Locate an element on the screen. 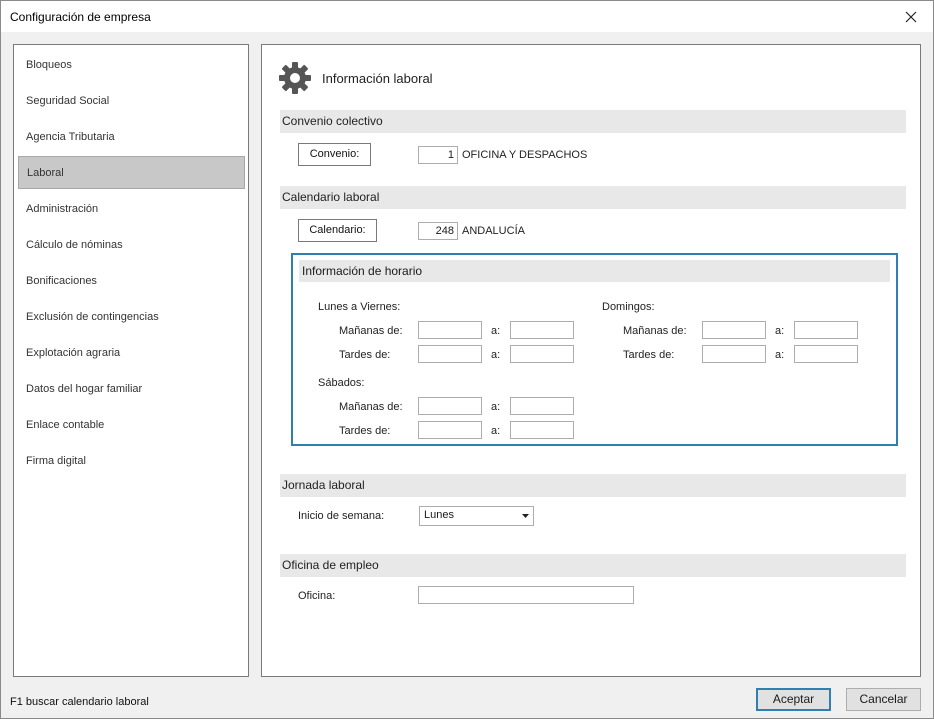  status-text: F1 buscar calendario laboral is located at coordinates (79, 702).